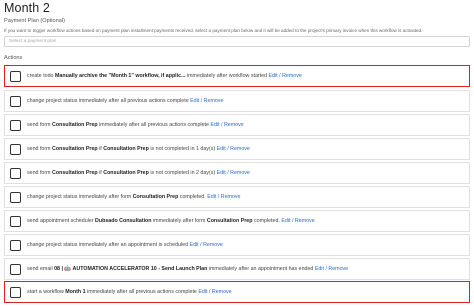 The width and height of the screenshot is (474, 306). What do you see at coordinates (46, 292) in the screenshot?
I see `action-text: start a workflow` at bounding box center [46, 292].